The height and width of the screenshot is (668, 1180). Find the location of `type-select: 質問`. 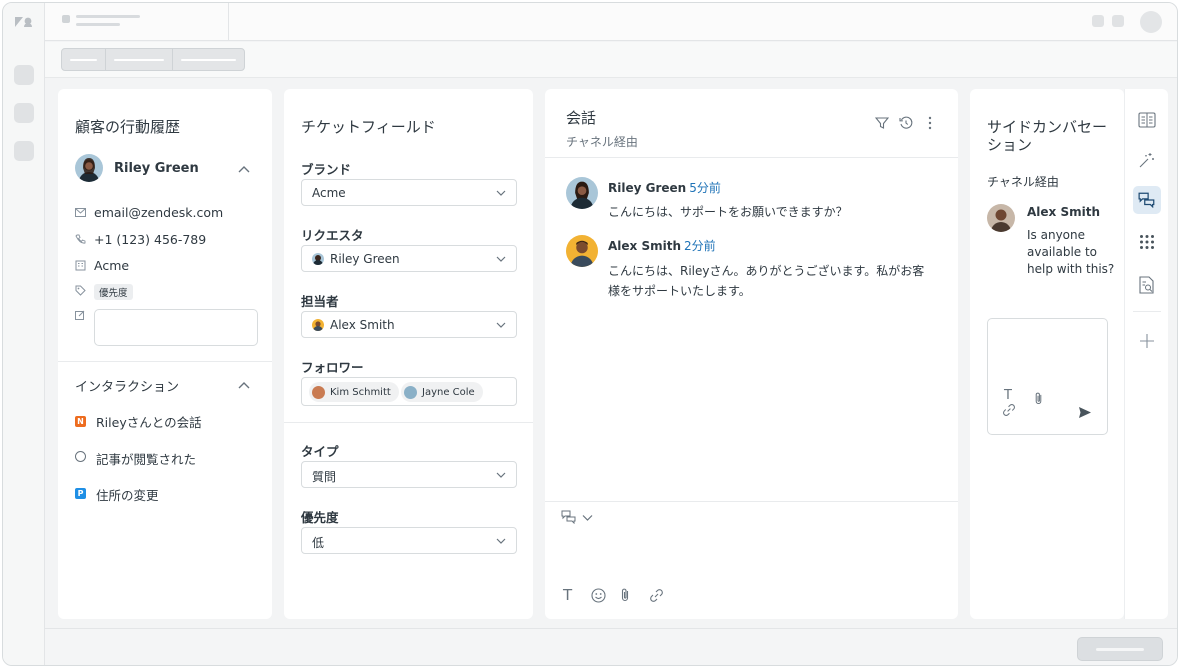

type-select: 質問 is located at coordinates (409, 474).